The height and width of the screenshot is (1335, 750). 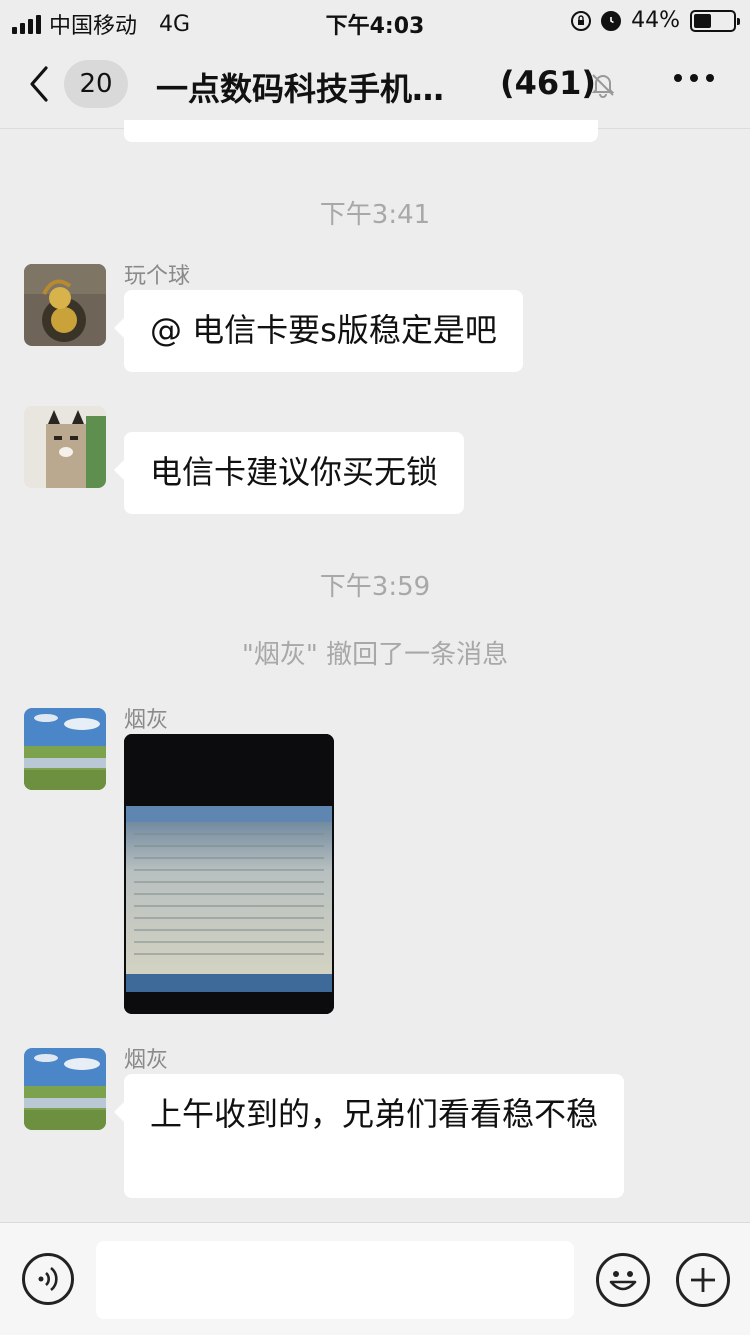 What do you see at coordinates (581, 20) in the screenshot?
I see `orientation-lock-icon` at bounding box center [581, 20].